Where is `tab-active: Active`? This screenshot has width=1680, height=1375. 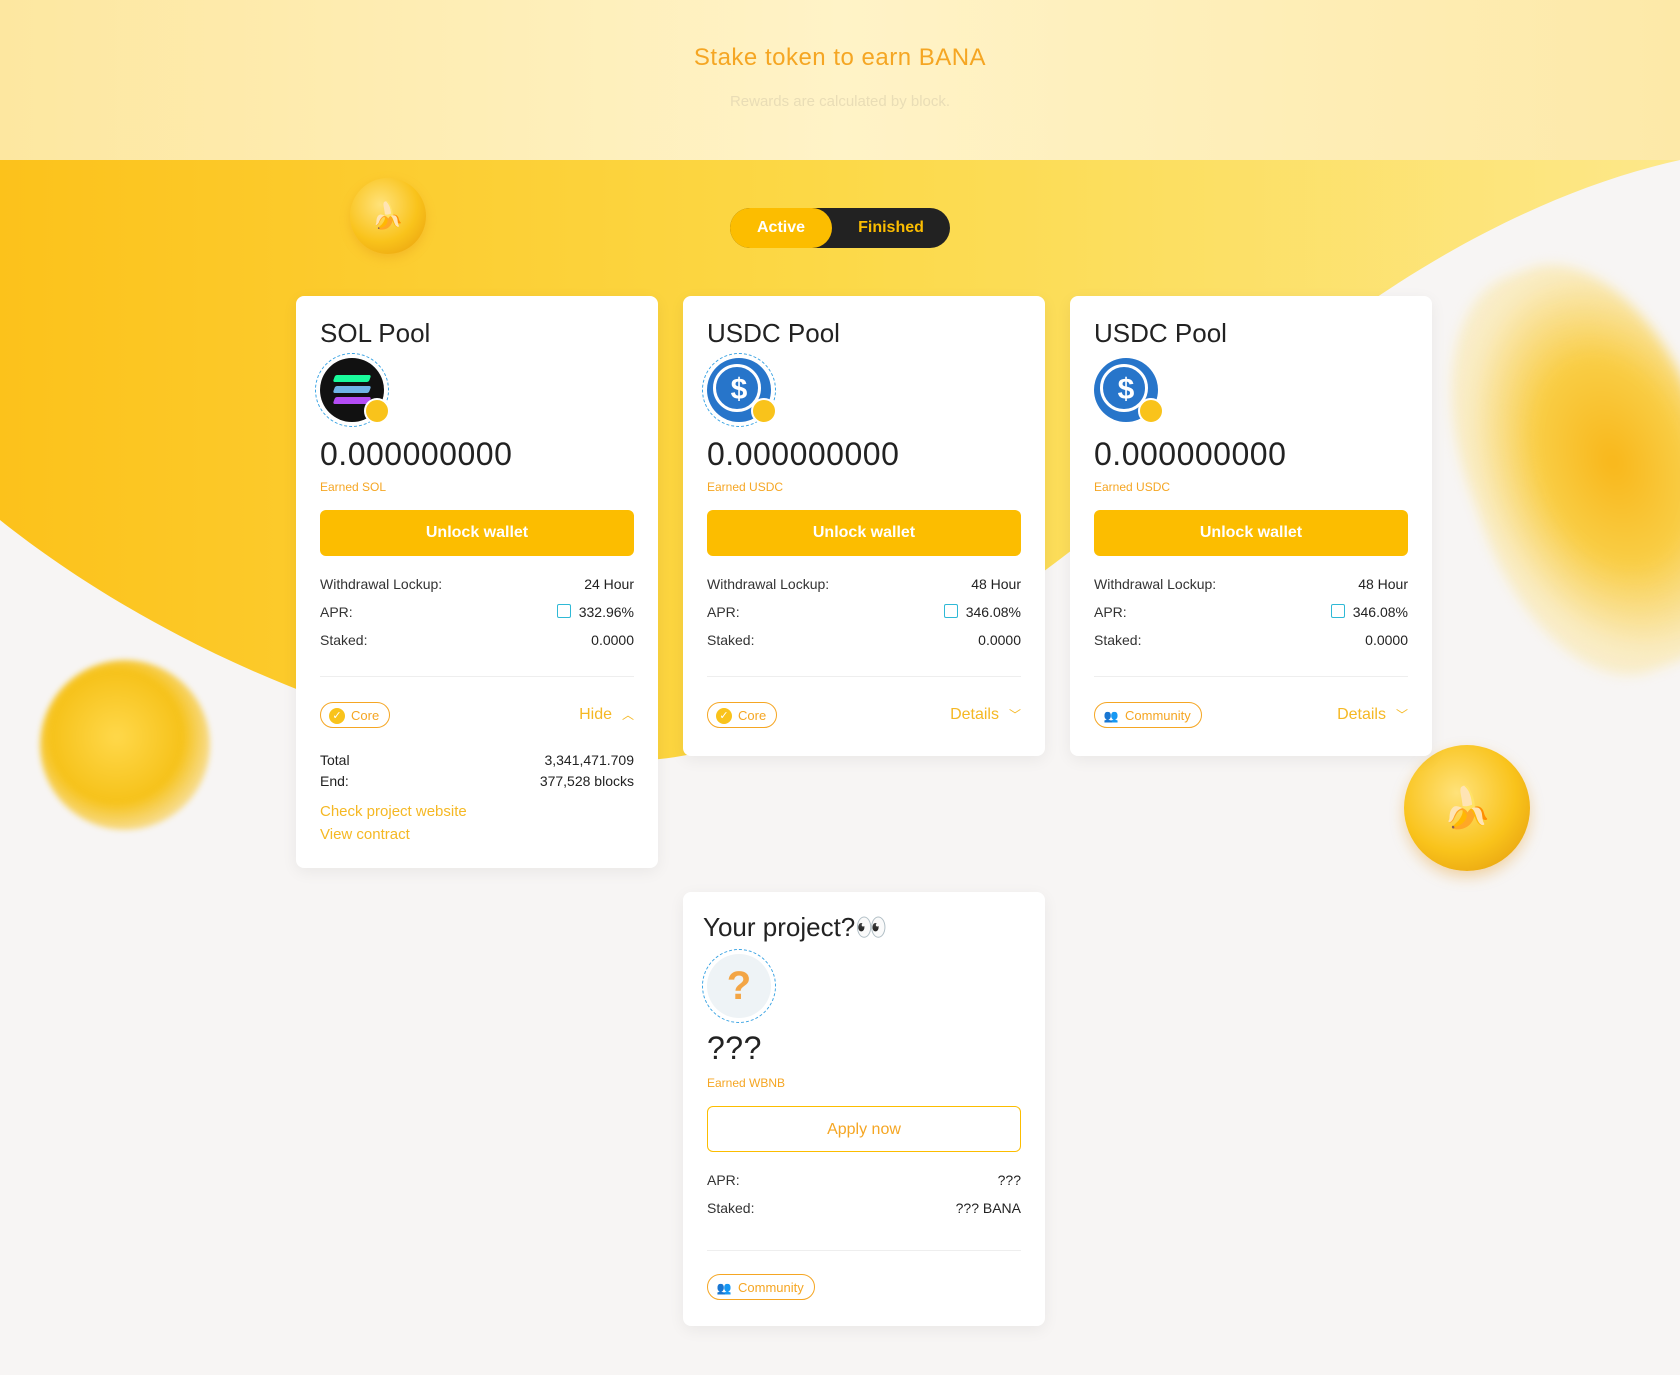
tab-active: Active is located at coordinates (781, 228).